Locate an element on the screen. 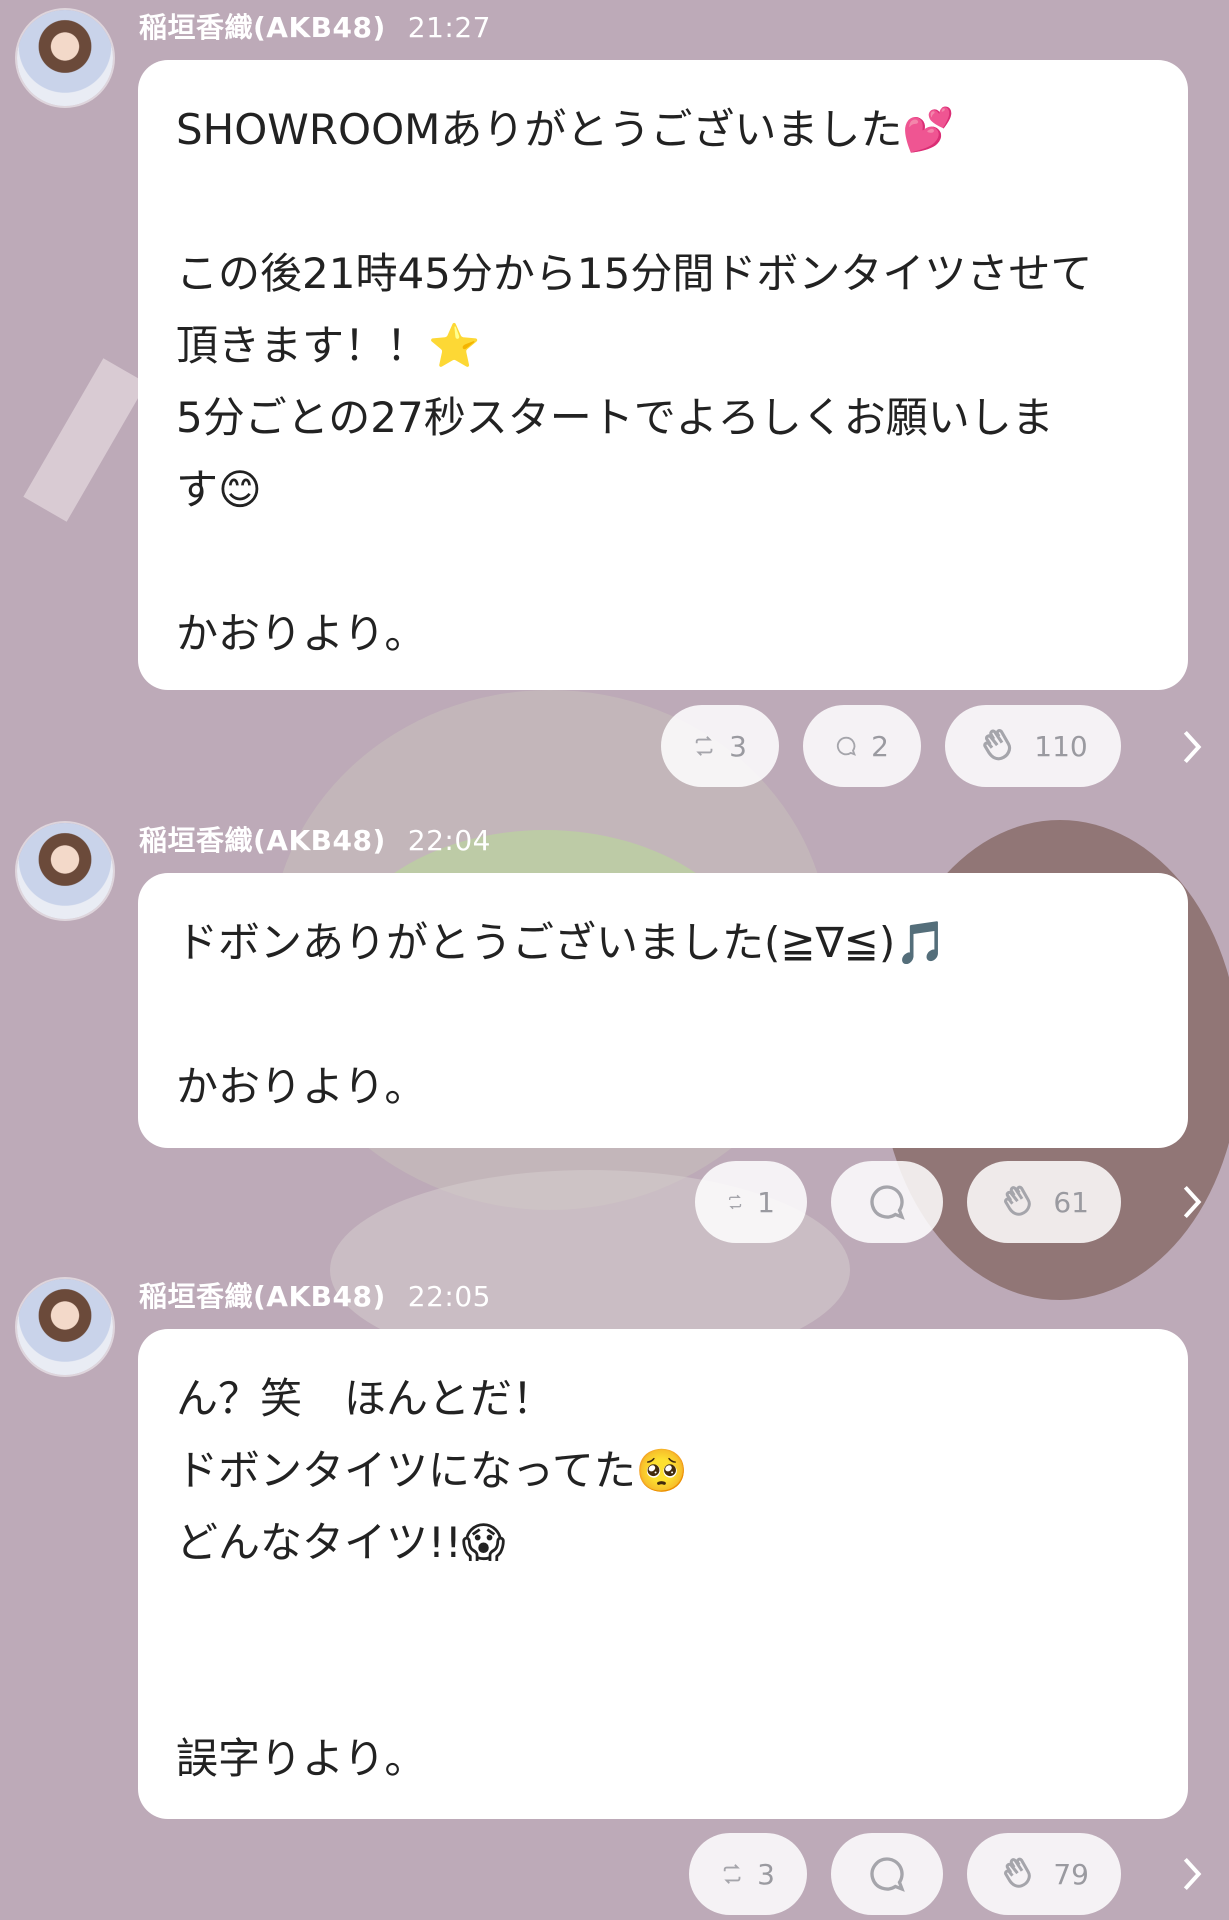 The height and width of the screenshot is (1920, 1229). comment-count: 2 is located at coordinates (880, 746).